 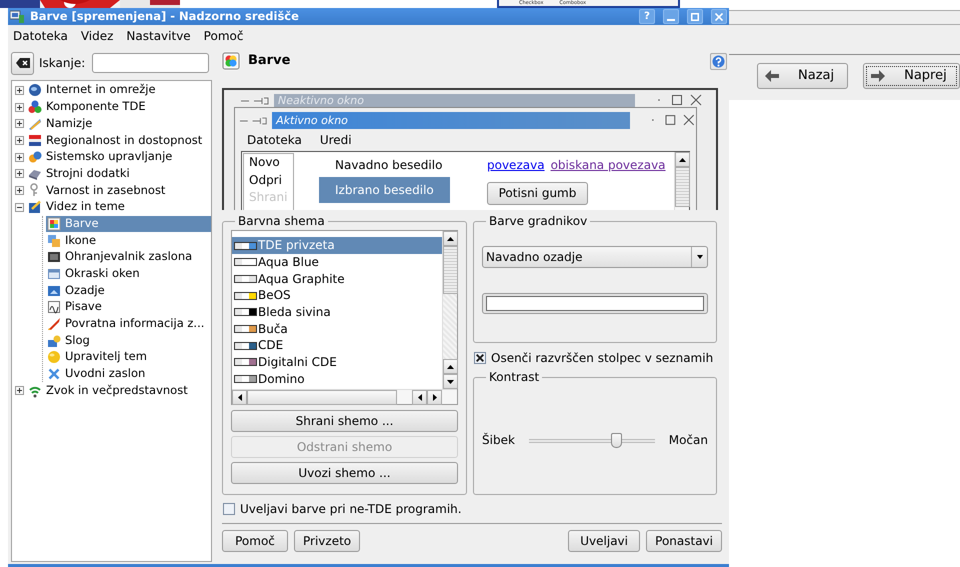 What do you see at coordinates (128, 340) in the screenshot?
I see `tree-item: Slog` at bounding box center [128, 340].